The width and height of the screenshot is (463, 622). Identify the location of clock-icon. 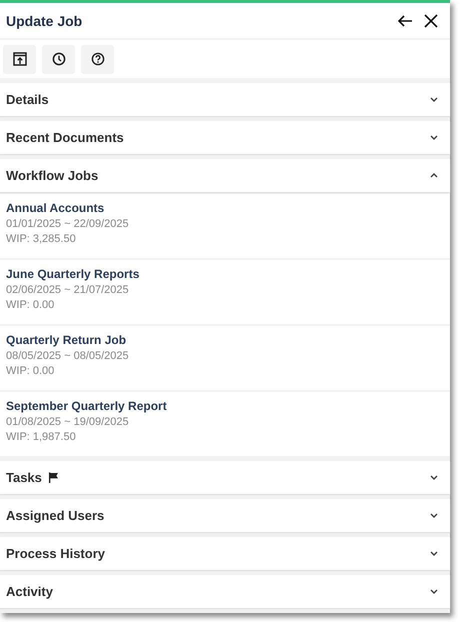
(59, 59).